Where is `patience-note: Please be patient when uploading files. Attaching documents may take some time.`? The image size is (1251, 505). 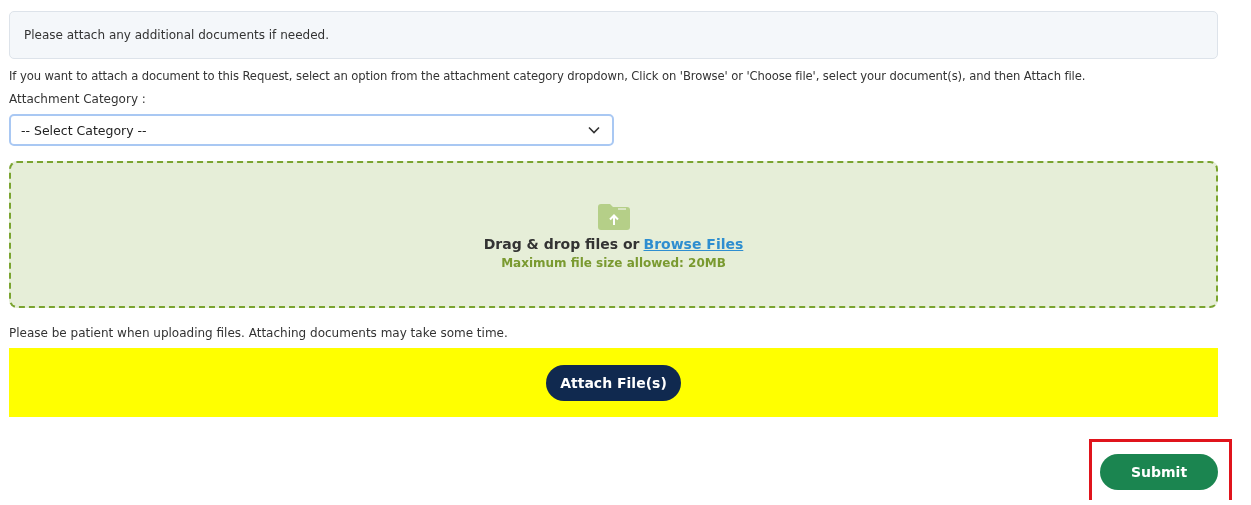 patience-note: Please be patient when uploading files. Attaching documents may take some time. is located at coordinates (259, 333).